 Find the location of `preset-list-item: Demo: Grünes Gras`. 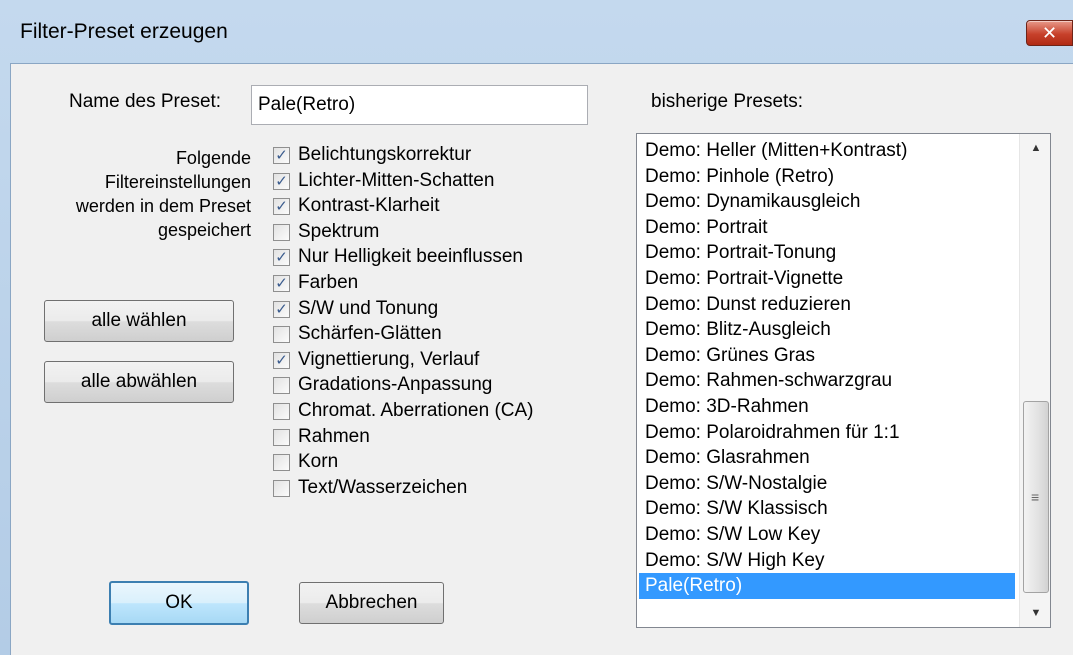

preset-list-item: Demo: Grünes Gras is located at coordinates (827, 356).